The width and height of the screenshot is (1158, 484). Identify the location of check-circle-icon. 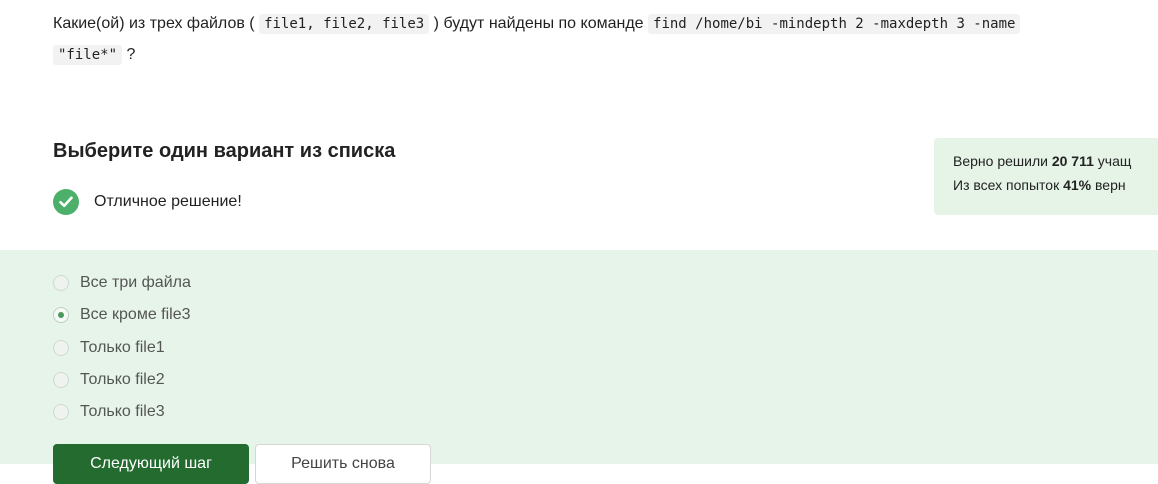
(66, 202).